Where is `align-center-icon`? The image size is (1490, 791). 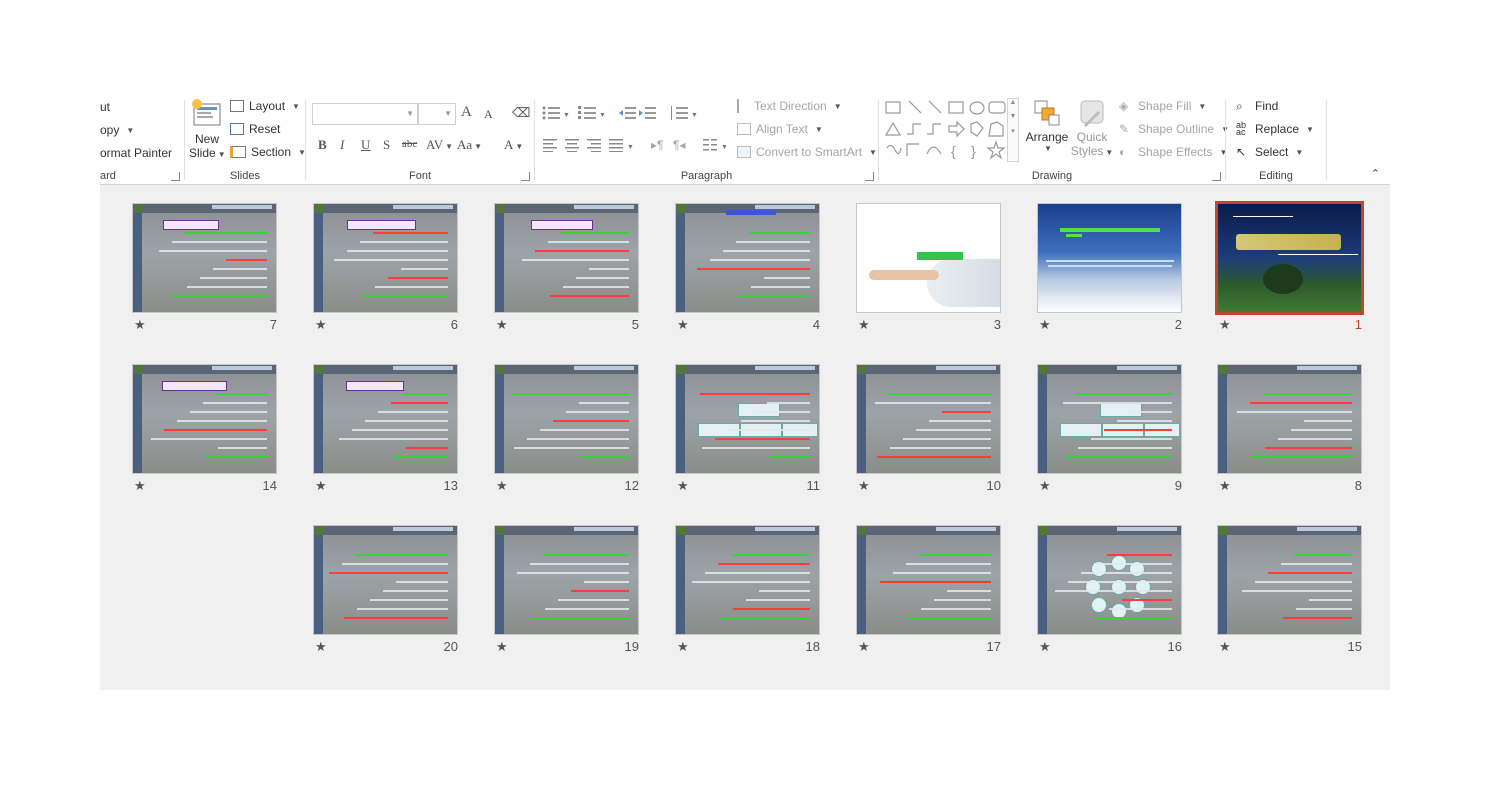
align-center-icon is located at coordinates (573, 145).